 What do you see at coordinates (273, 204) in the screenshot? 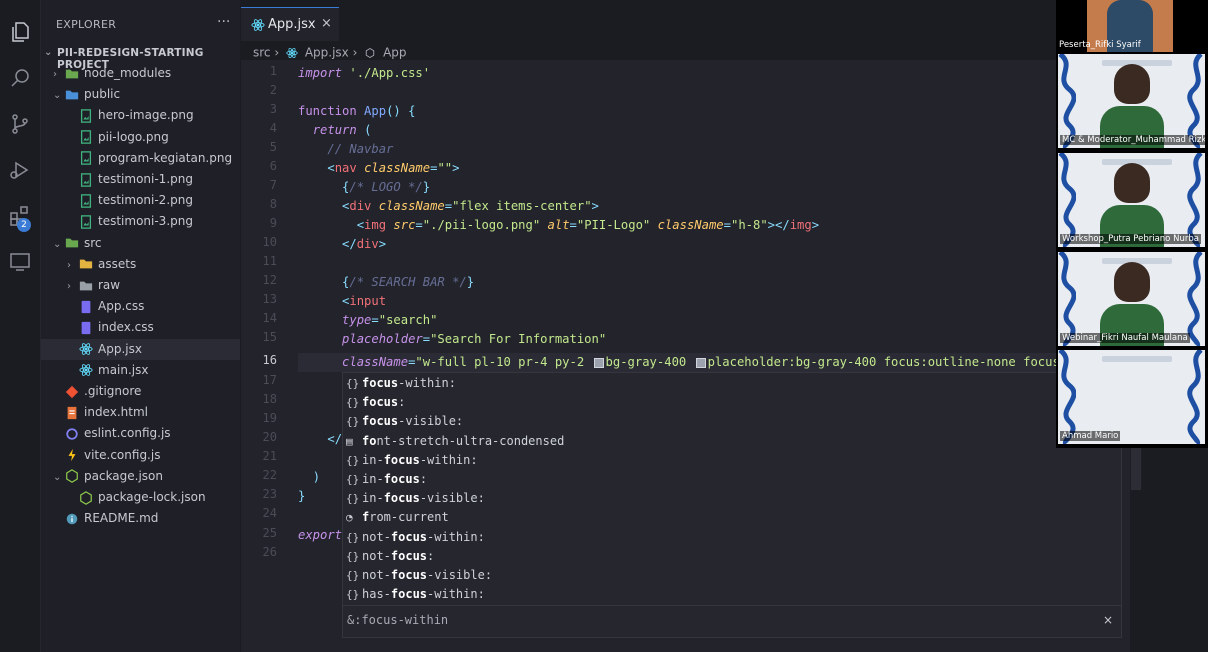
I see `line-number: 8` at bounding box center [273, 204].